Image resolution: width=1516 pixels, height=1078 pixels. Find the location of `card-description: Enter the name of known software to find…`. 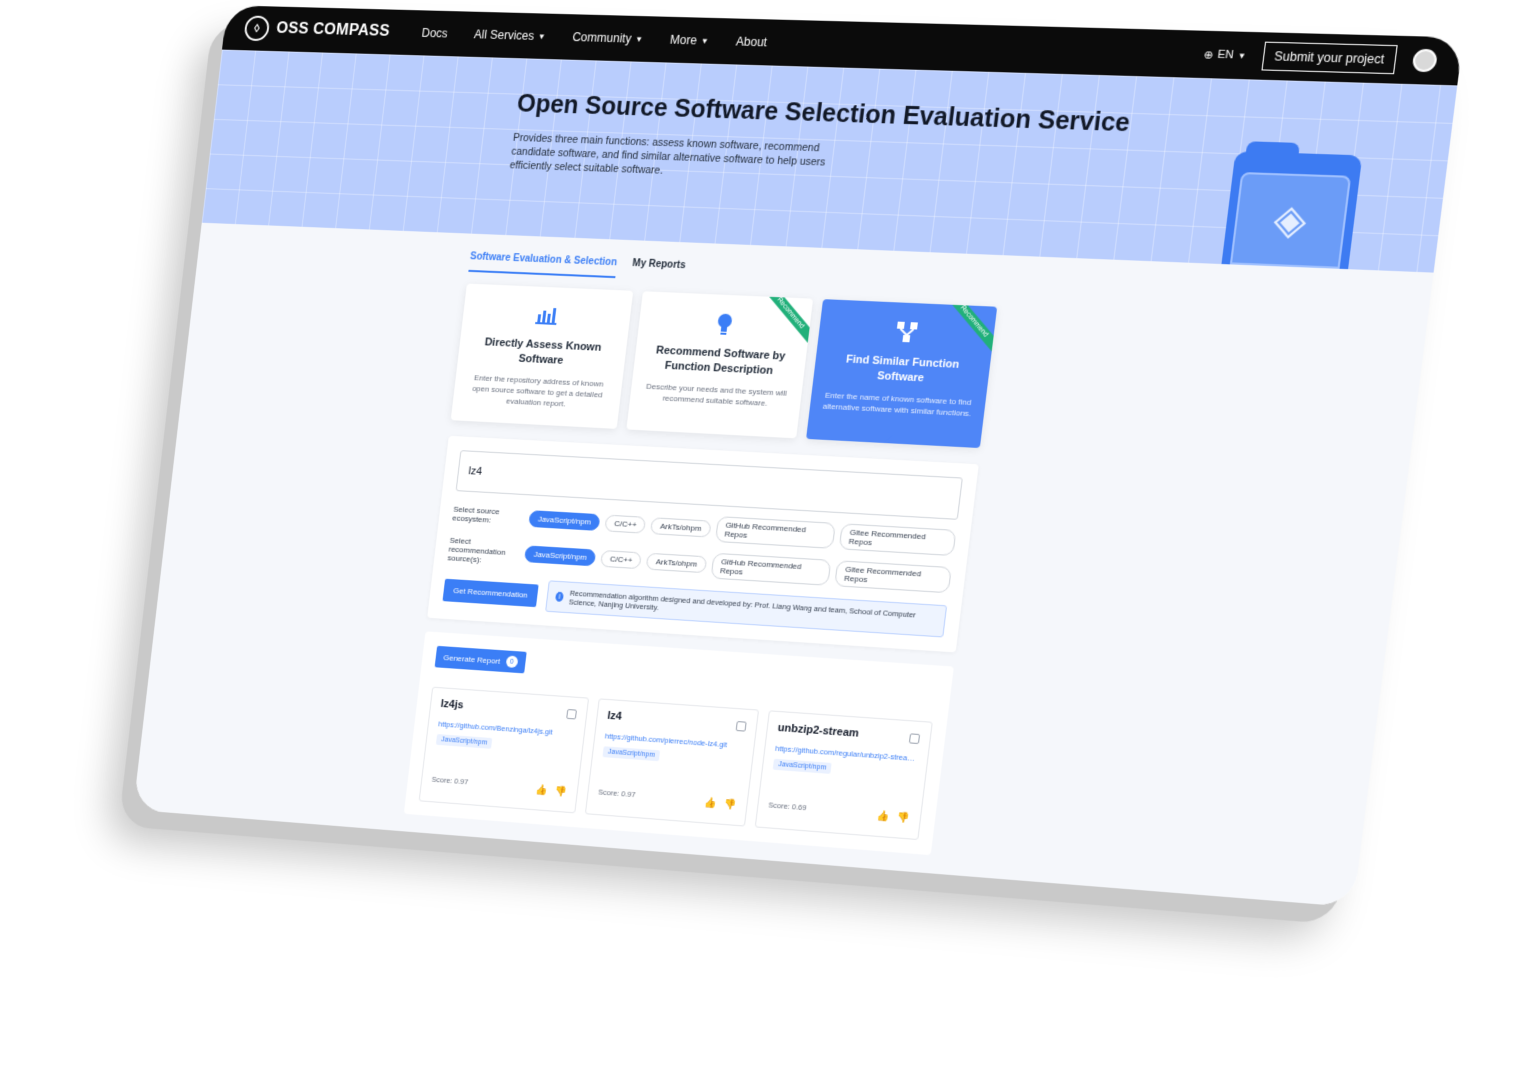

card-description: Enter the name of known software to find… is located at coordinates (897, 404).